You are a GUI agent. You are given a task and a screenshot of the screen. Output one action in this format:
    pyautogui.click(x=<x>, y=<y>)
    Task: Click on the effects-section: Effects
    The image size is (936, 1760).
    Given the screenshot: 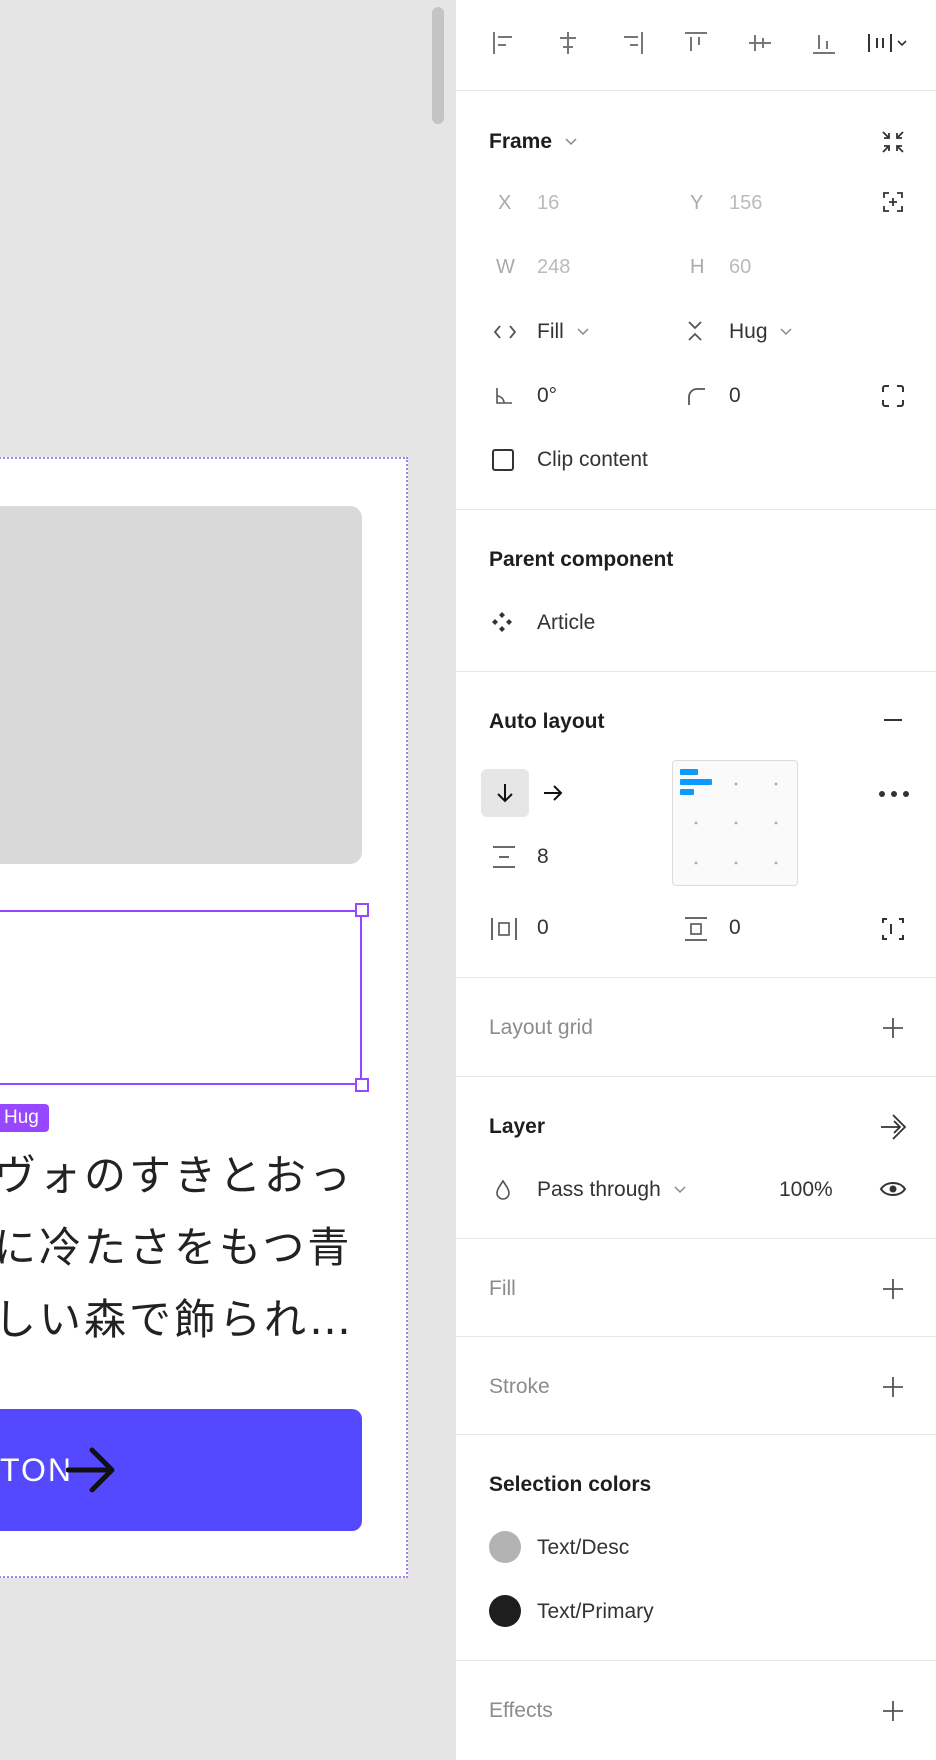 What is the action you would take?
    pyautogui.click(x=696, y=1710)
    